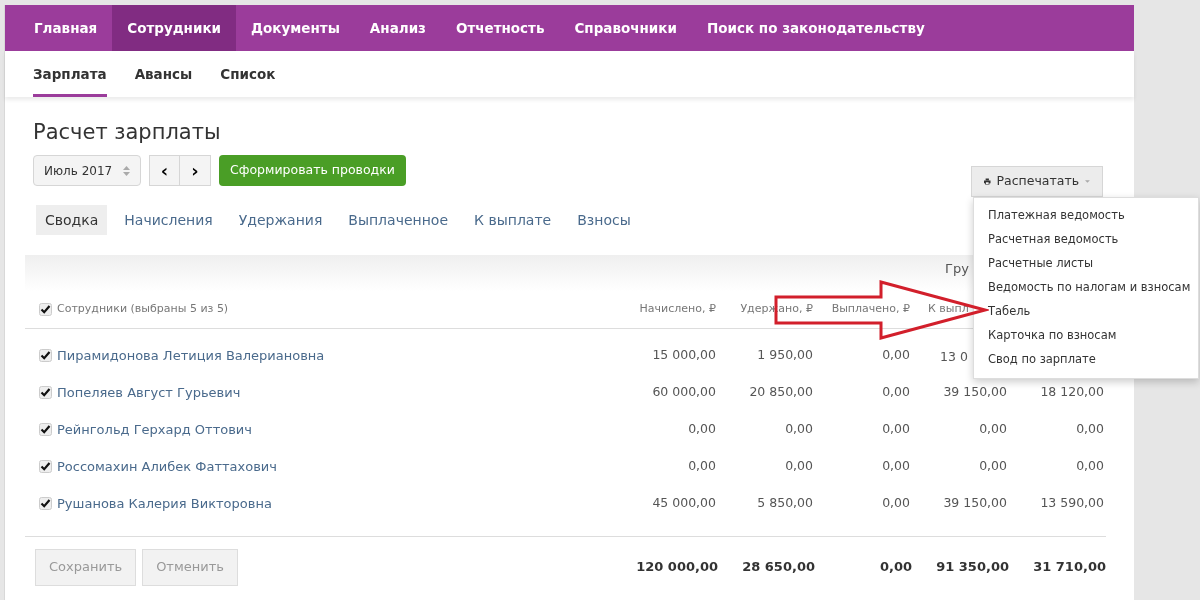  What do you see at coordinates (1086, 312) in the screenshot?
I see `menu-item: Табель` at bounding box center [1086, 312].